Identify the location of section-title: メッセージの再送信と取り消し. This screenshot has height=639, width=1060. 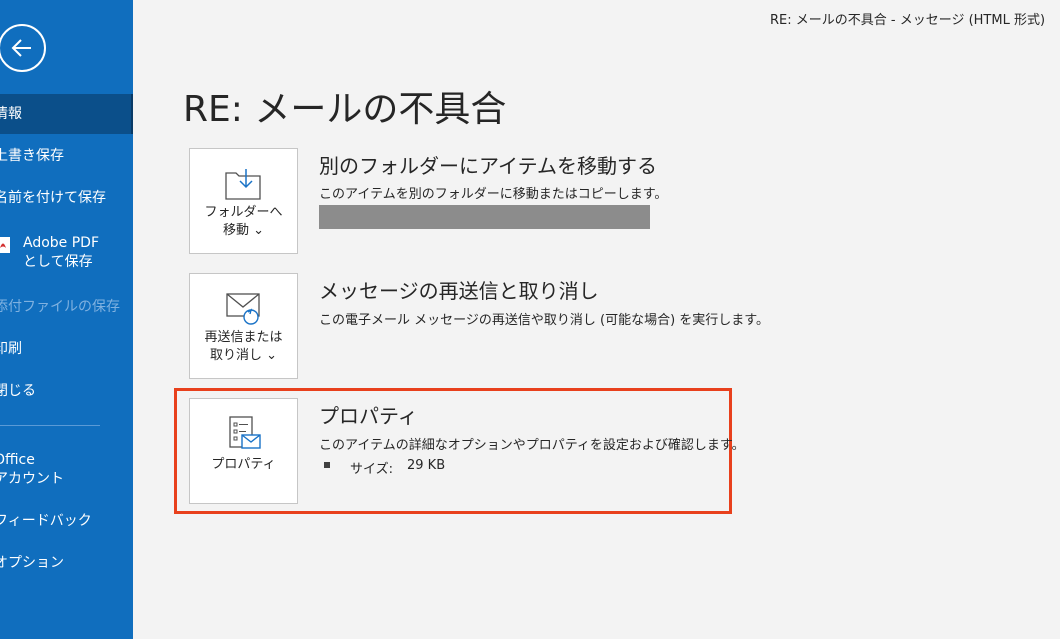
(459, 291).